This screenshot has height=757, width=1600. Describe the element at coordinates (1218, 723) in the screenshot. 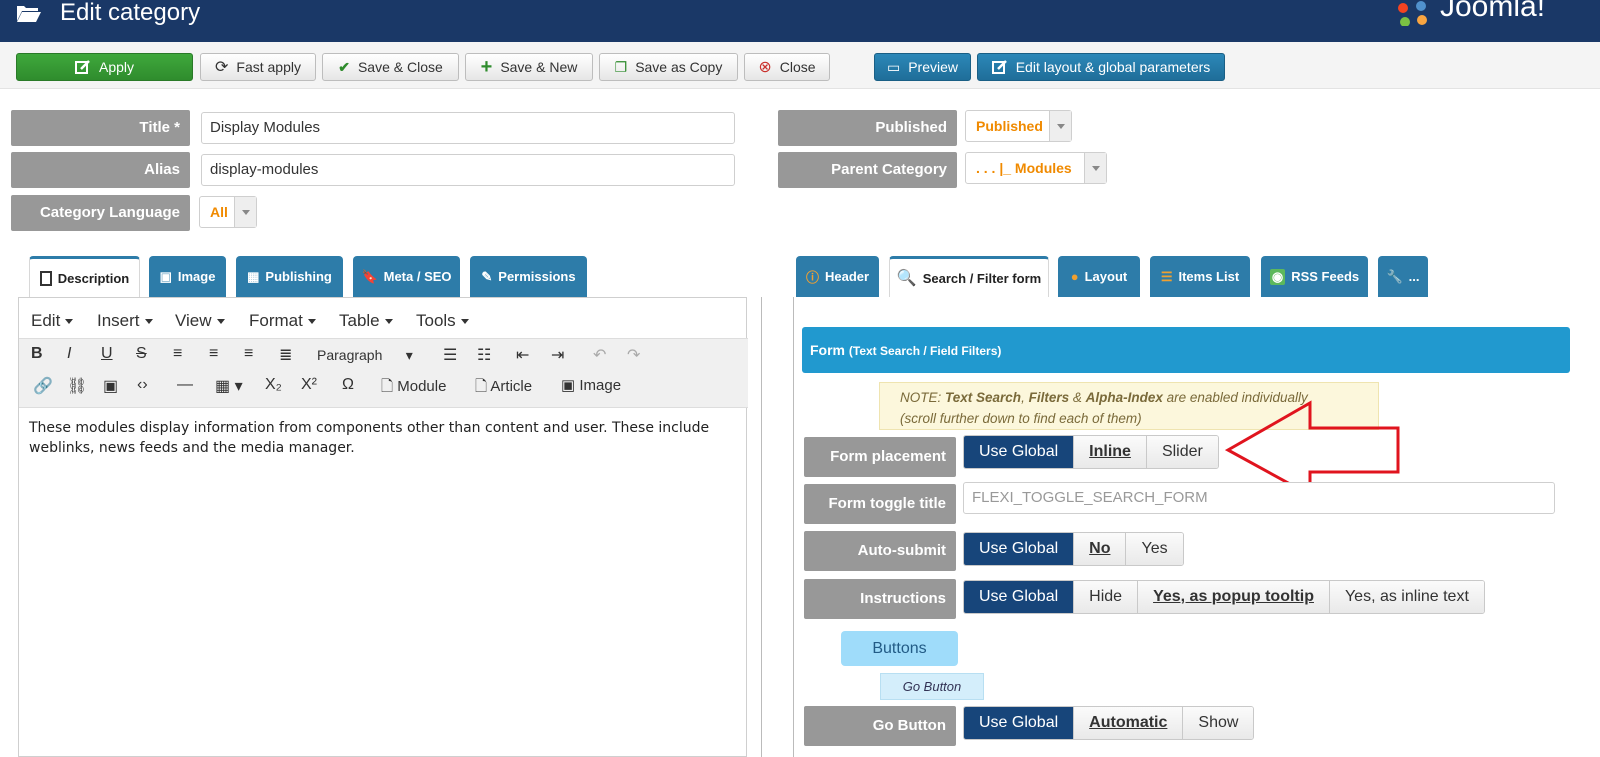

I see `go-button-show: Show` at that location.